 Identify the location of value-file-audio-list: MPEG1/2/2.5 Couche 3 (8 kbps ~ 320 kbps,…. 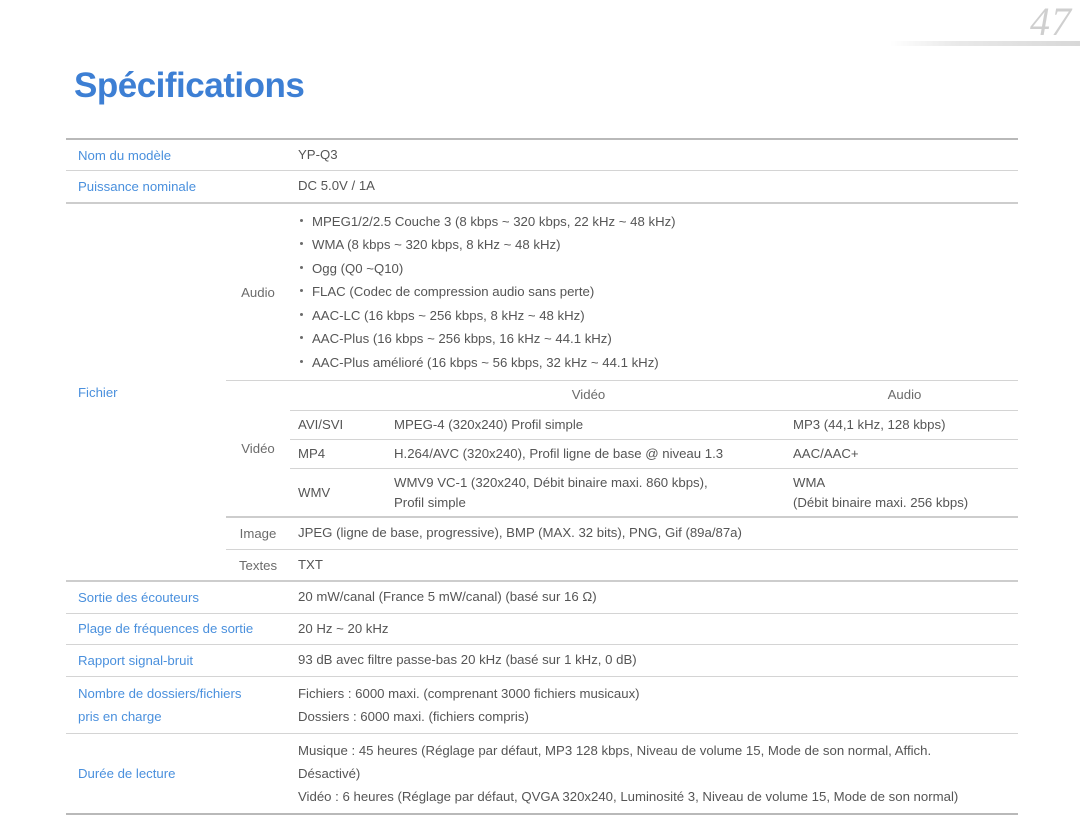
(654, 292).